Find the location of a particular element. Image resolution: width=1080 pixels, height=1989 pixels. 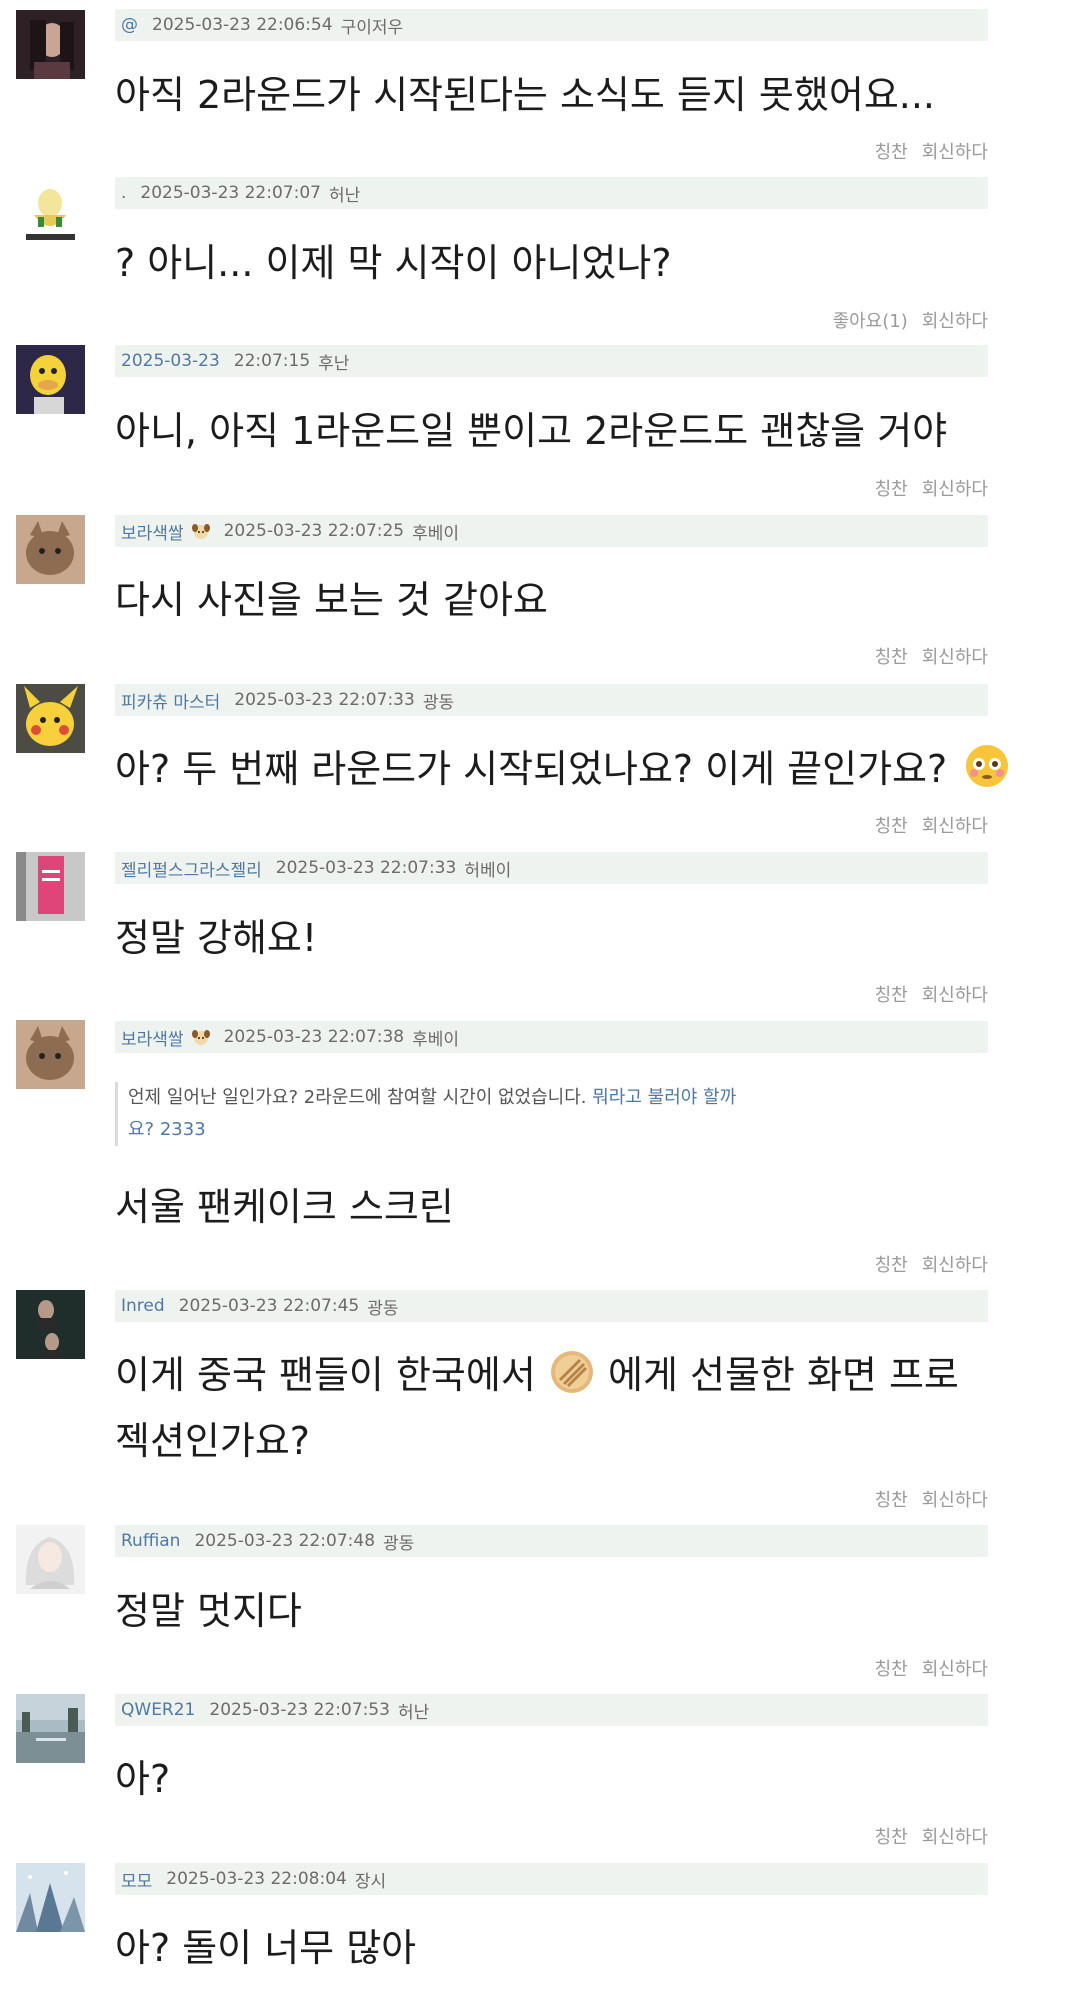

location: 허베이 is located at coordinates (488, 870).